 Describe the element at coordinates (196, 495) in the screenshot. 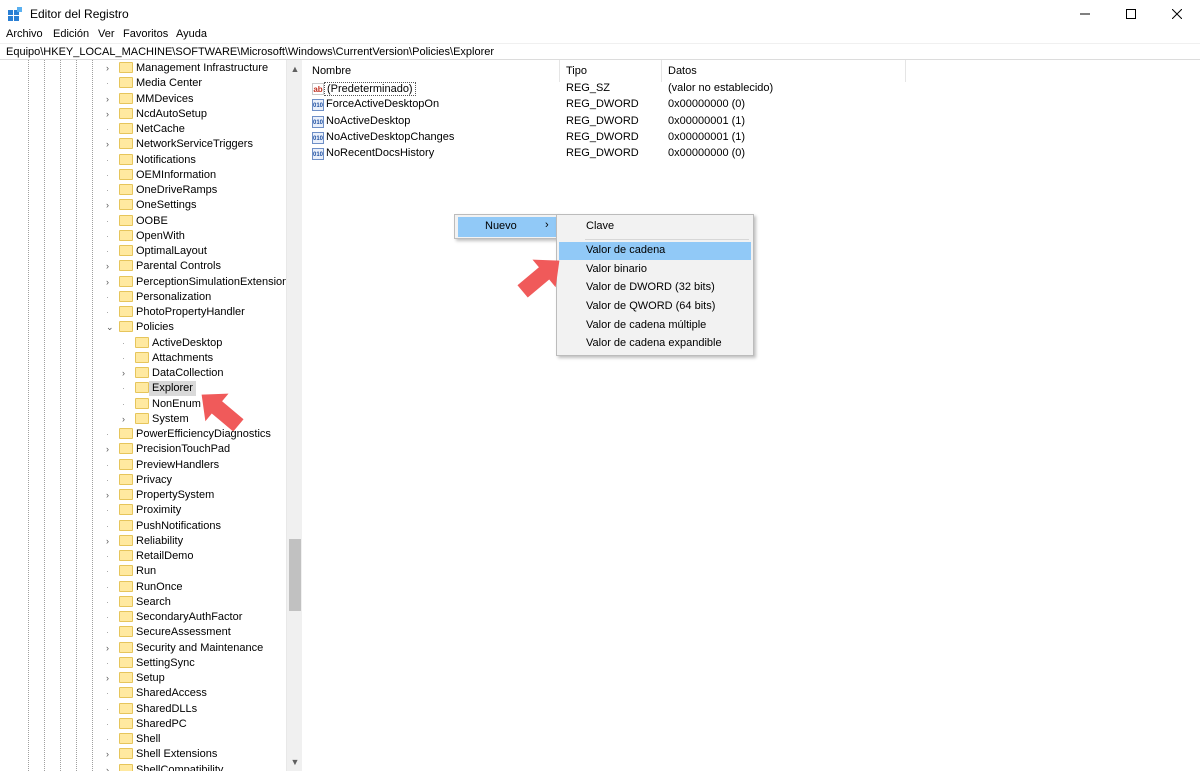

I see `tree-item: › PropertySystem` at that location.